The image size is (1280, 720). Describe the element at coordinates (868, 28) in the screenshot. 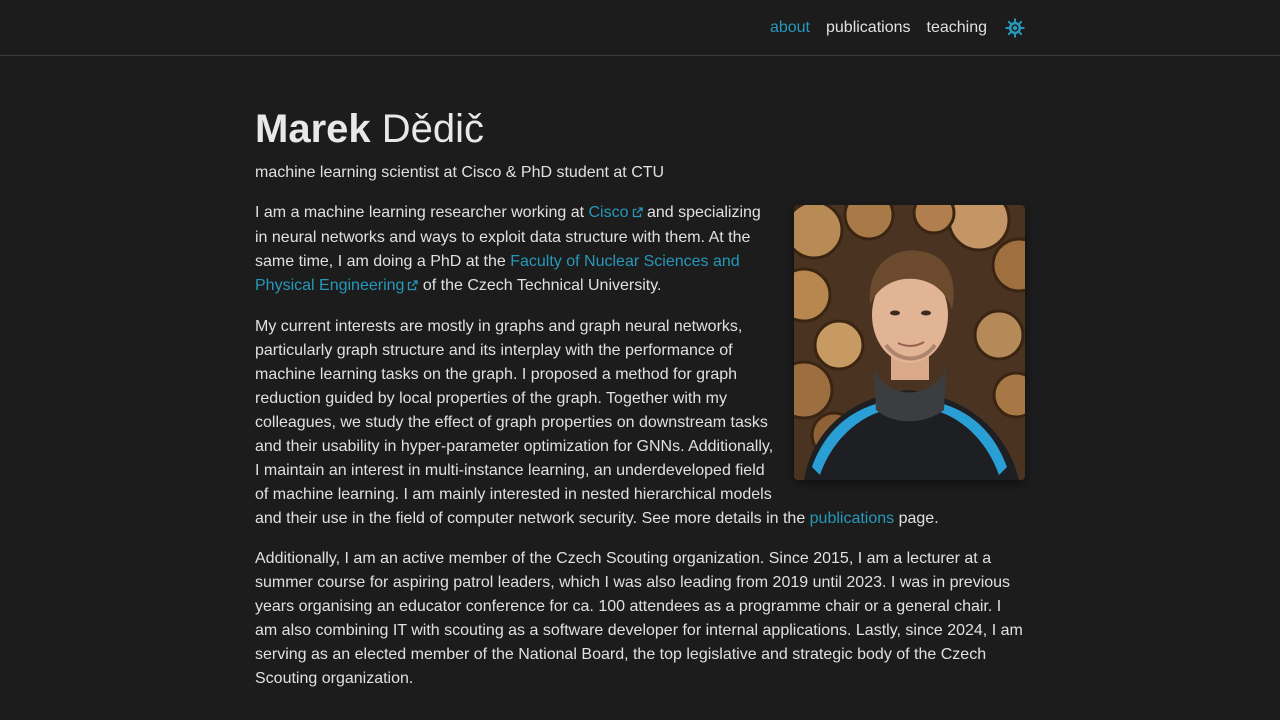

I see `nav-item-publications: publications` at that location.